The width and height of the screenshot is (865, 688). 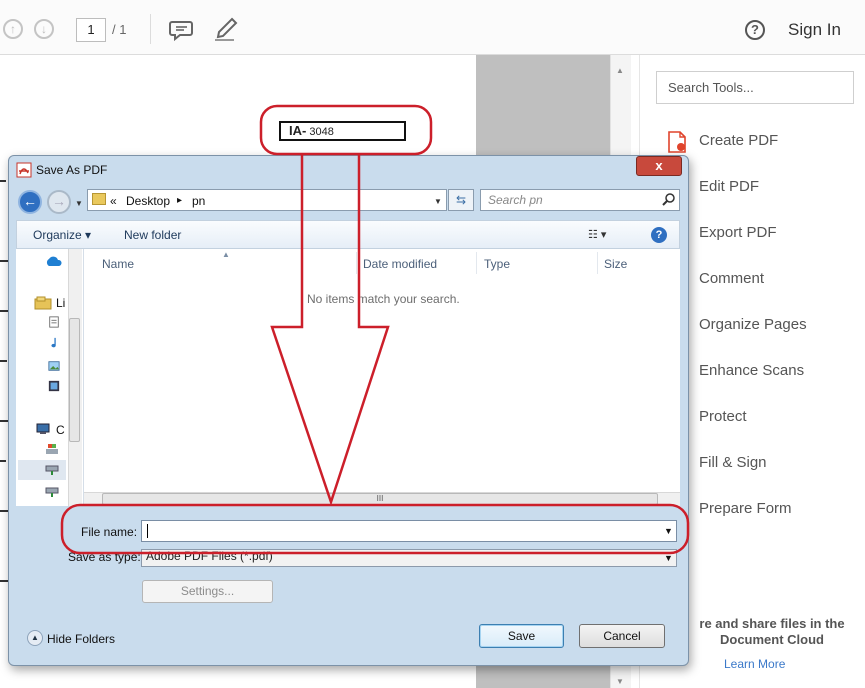 What do you see at coordinates (44, 429) in the screenshot?
I see `computer-icon` at bounding box center [44, 429].